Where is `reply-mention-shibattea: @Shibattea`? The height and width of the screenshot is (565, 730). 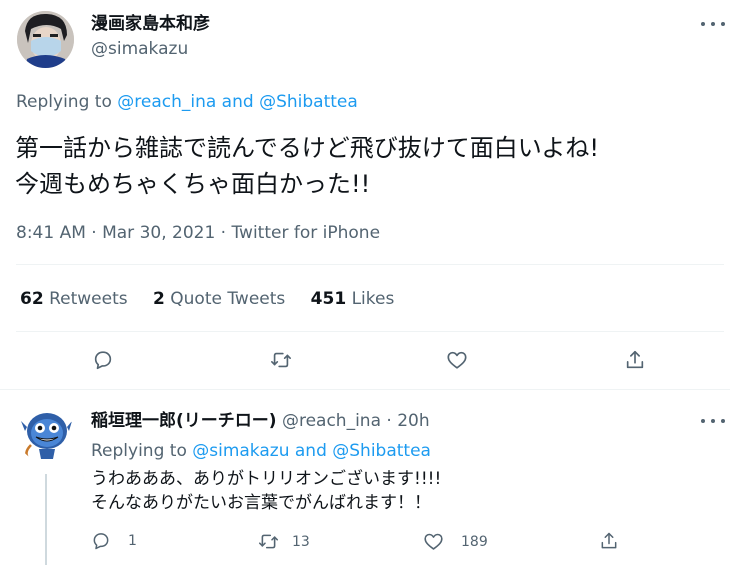
reply-mention-shibattea: @Shibattea is located at coordinates (381, 451).